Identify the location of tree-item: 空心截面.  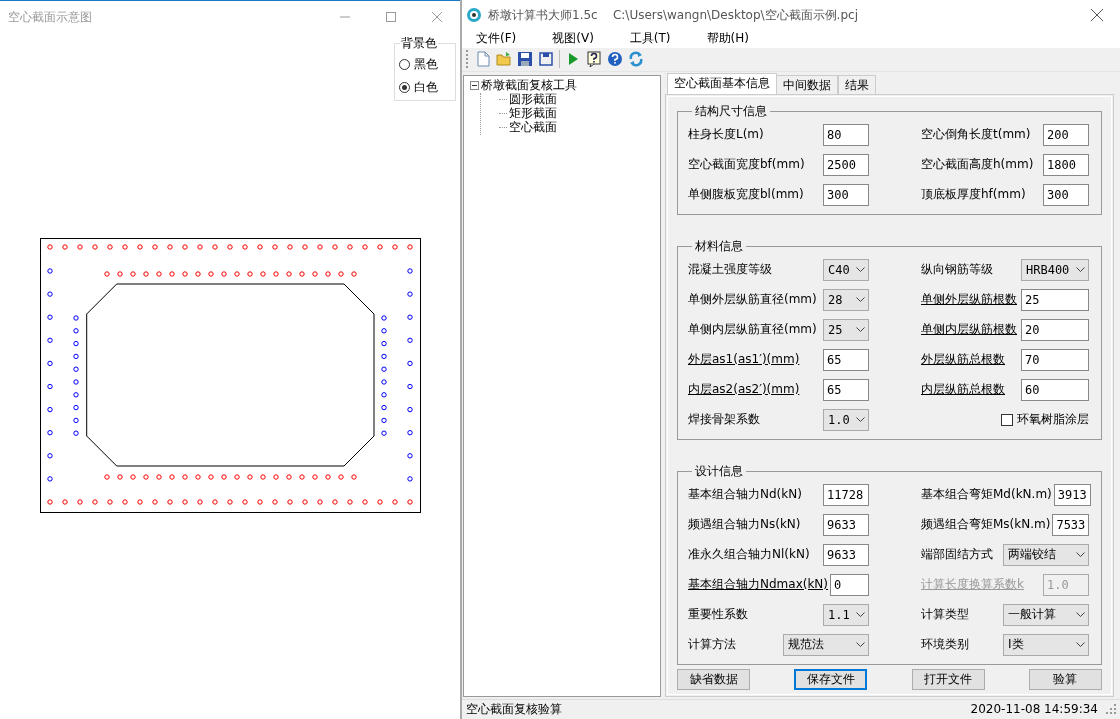
(576, 127).